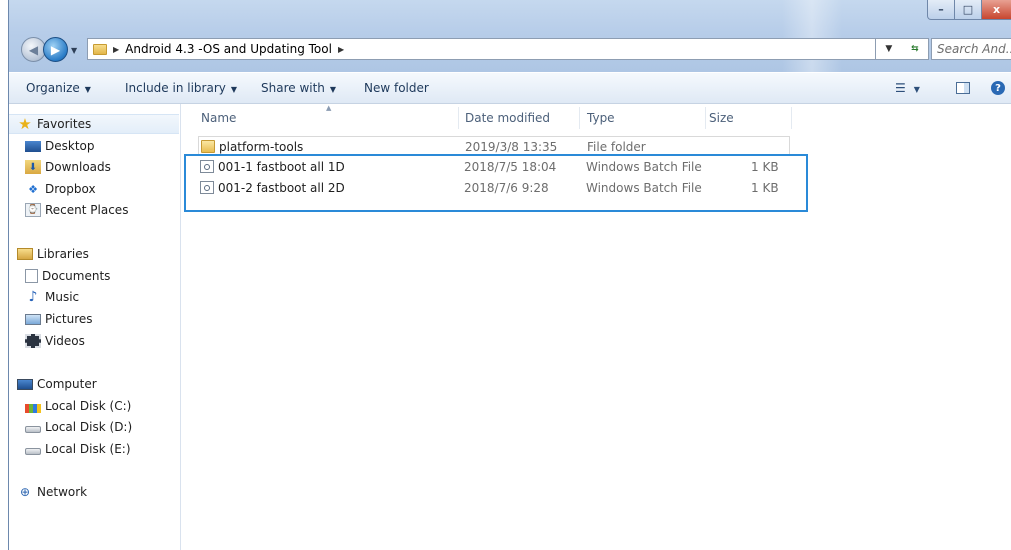  What do you see at coordinates (496, 183) in the screenshot?
I see `annotation-highlight-box` at bounding box center [496, 183].